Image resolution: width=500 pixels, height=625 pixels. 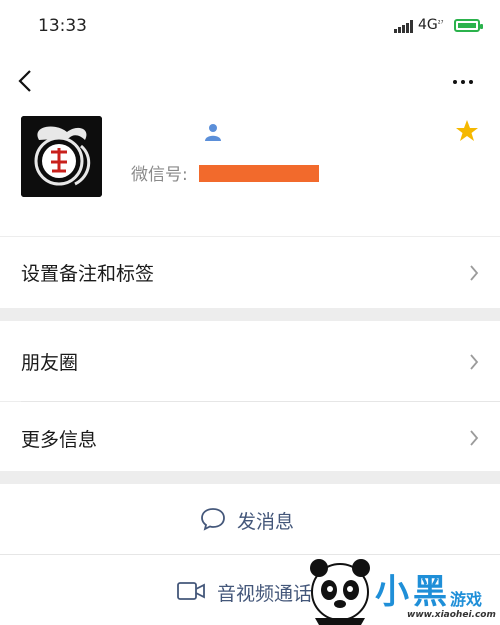 I want to click on remark-and-tags-label: 设置备注和标签, so click(x=88, y=274).